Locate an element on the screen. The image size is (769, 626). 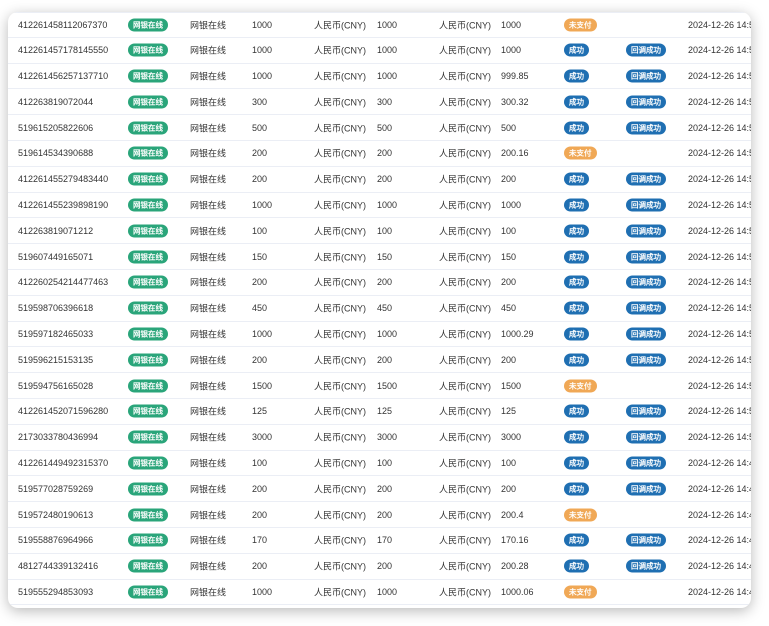
order-id-cell: 519572480190613 is located at coordinates (56, 514).